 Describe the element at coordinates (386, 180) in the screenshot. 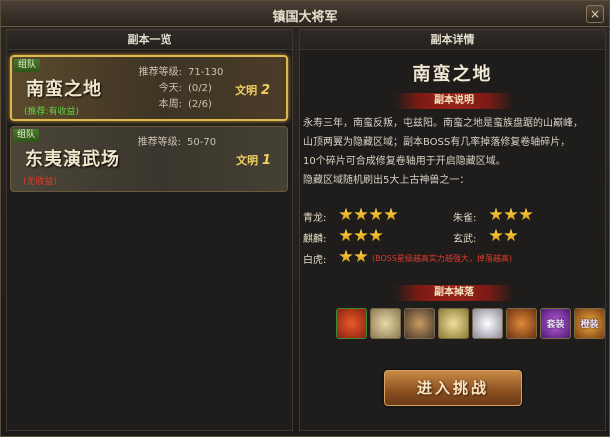

I see `description-line: 隐藏区域随机刷出5大上古神兽之一：` at that location.